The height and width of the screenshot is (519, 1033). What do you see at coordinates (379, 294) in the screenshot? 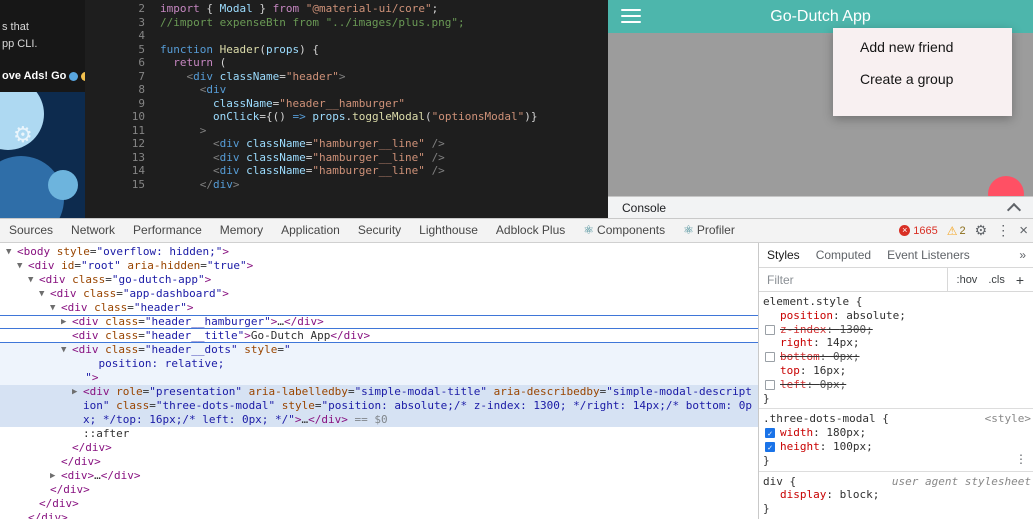
I see `dom-tree-row: ▼ <div class="app-dashboard">` at bounding box center [379, 294].